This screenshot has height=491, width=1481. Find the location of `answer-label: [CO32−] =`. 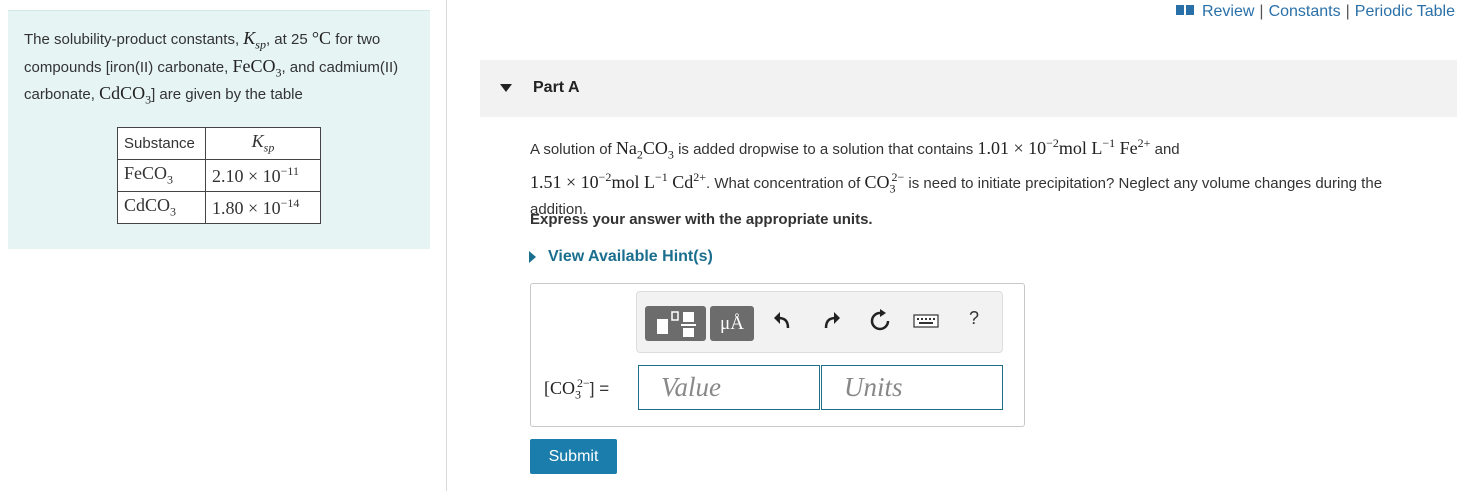

answer-label: [CO32−] = is located at coordinates (577, 389).